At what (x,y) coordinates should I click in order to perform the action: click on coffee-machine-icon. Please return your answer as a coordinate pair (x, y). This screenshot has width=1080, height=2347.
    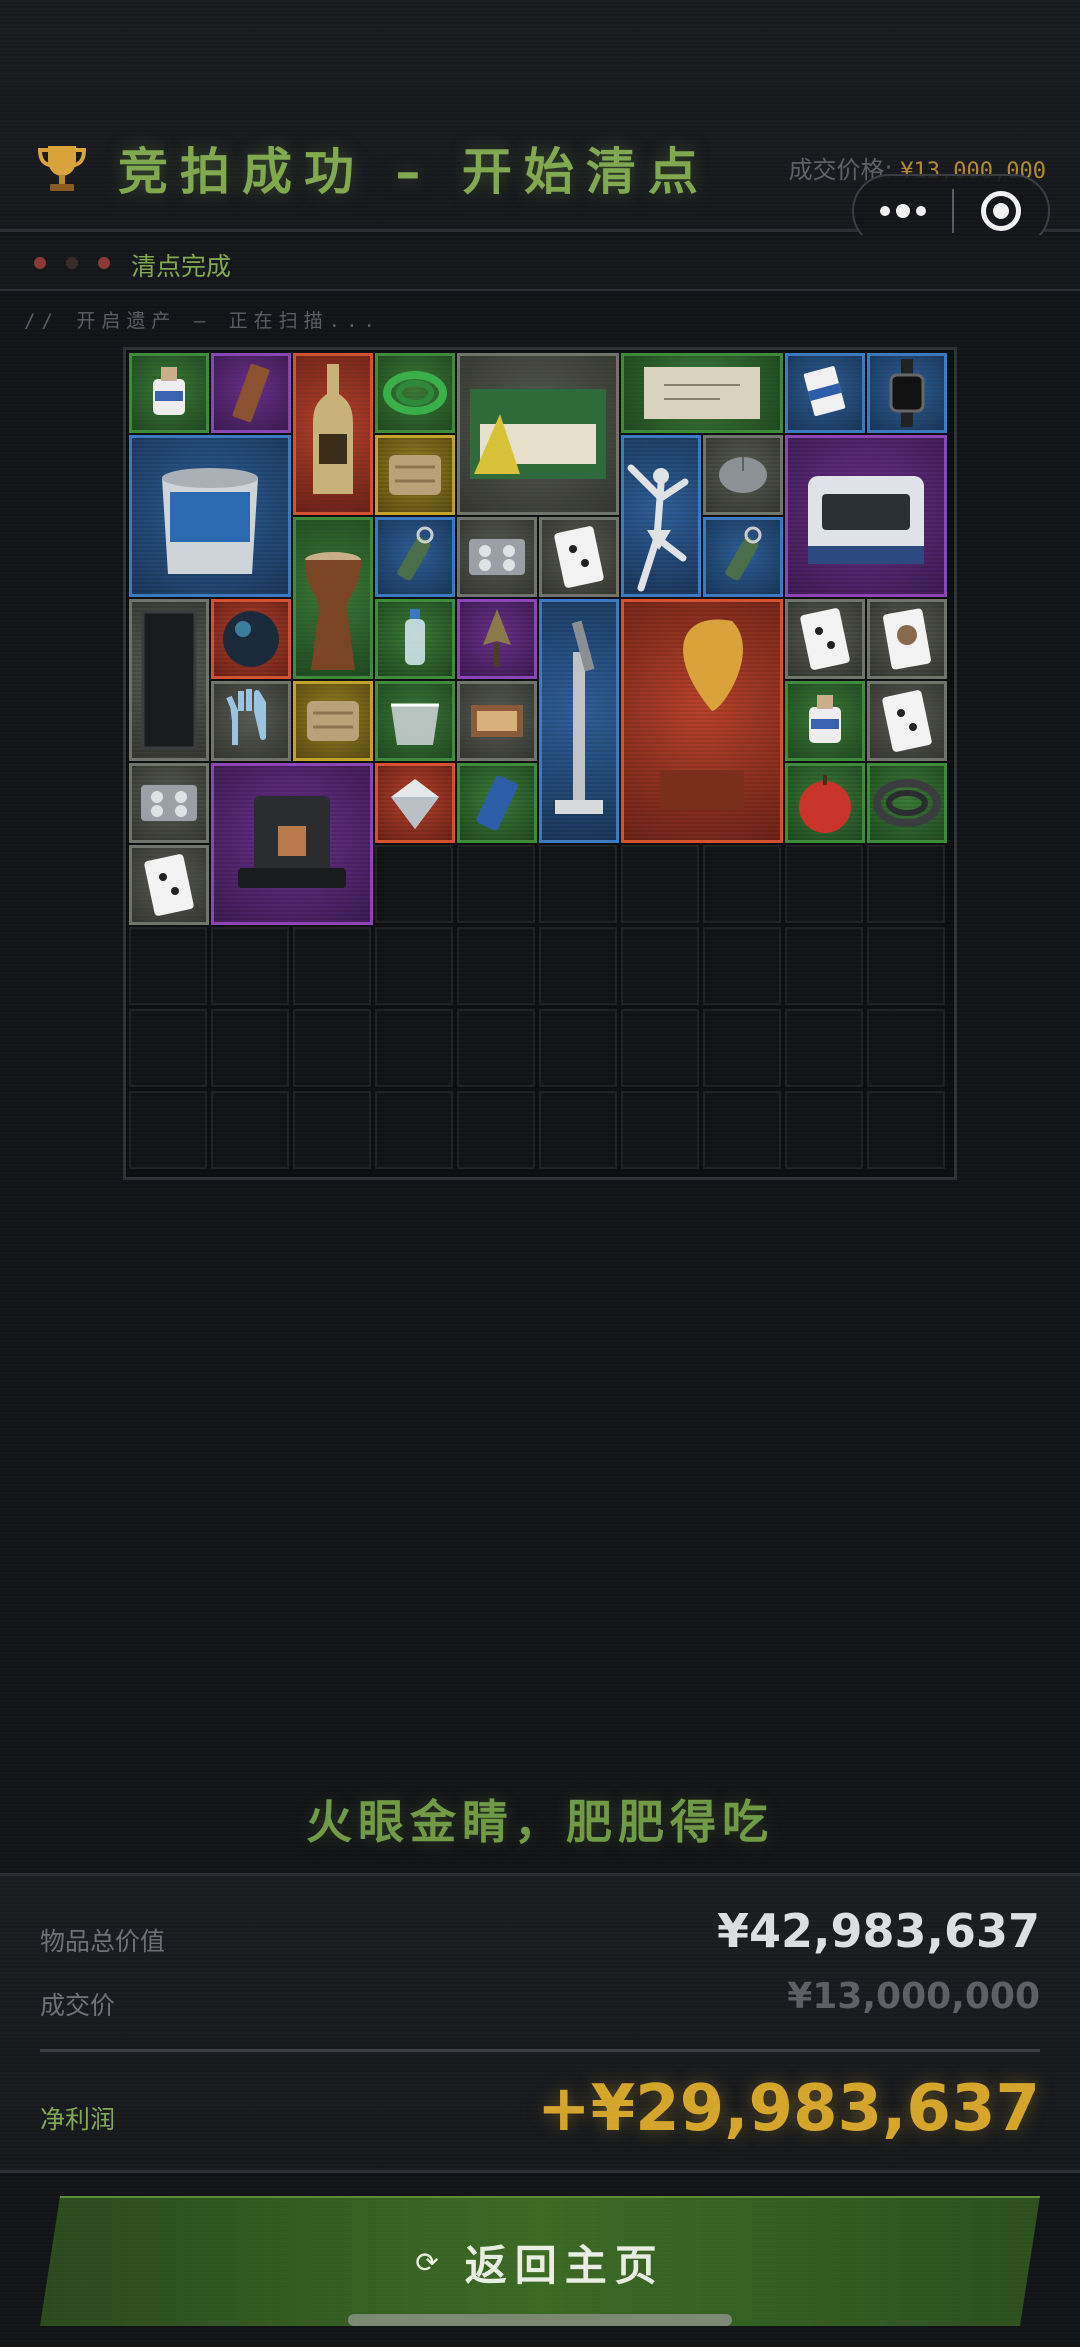
    Looking at the image, I should click on (292, 842).